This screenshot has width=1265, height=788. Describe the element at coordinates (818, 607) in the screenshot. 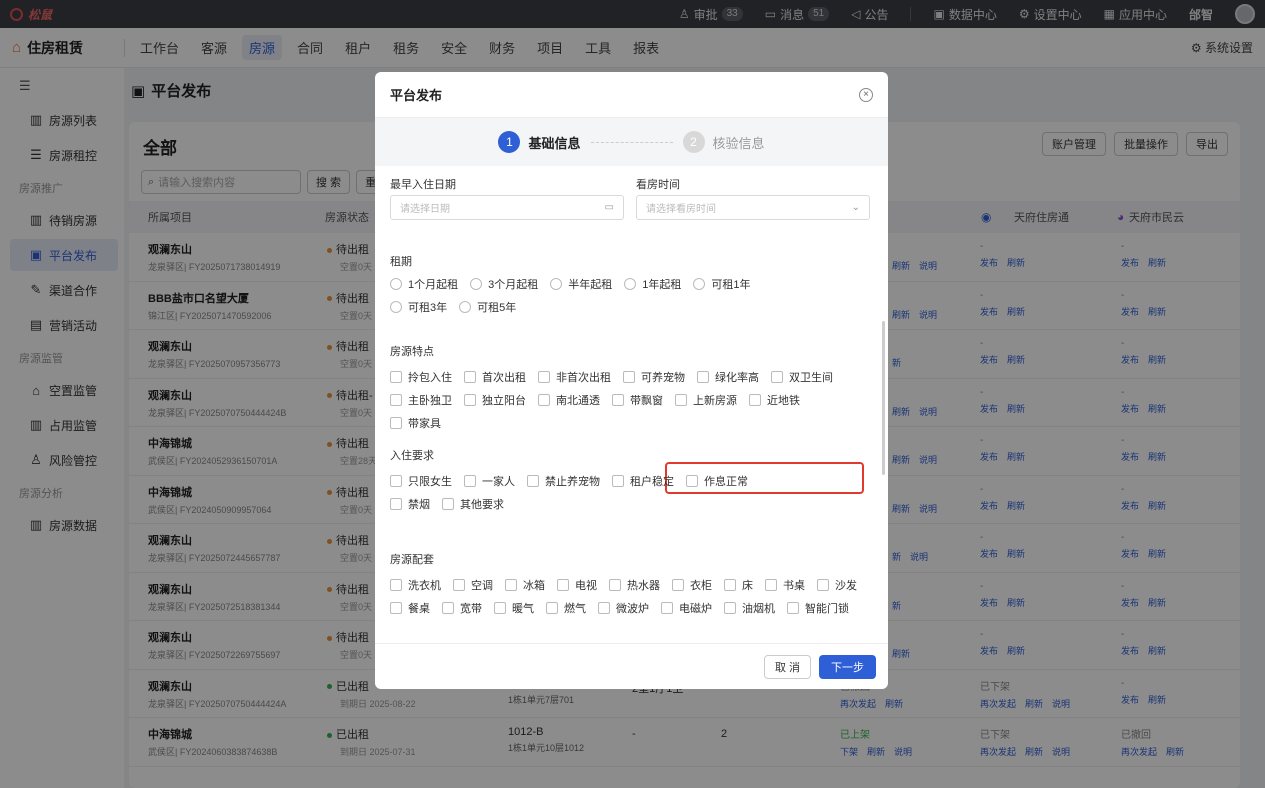

I see `facilities-option: 智能门锁` at that location.